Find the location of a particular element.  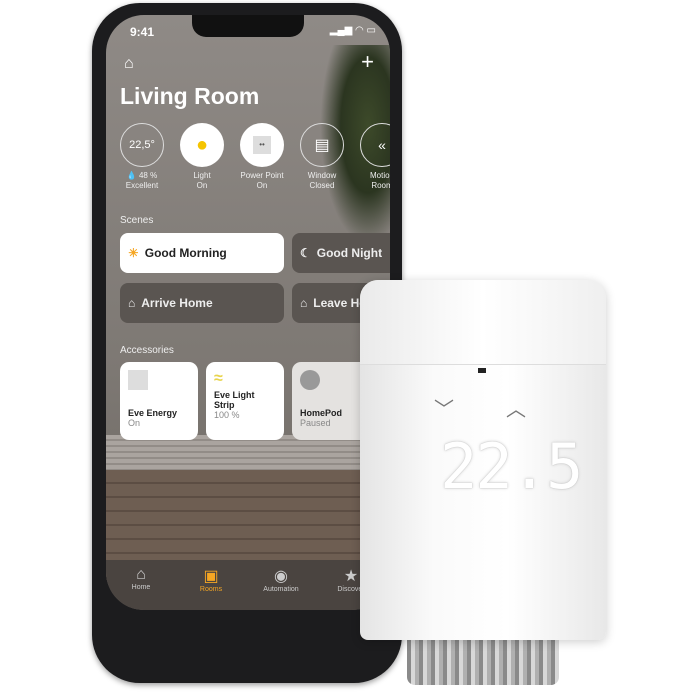

accessory-homepod: HomePod Paused is located at coordinates (331, 401).